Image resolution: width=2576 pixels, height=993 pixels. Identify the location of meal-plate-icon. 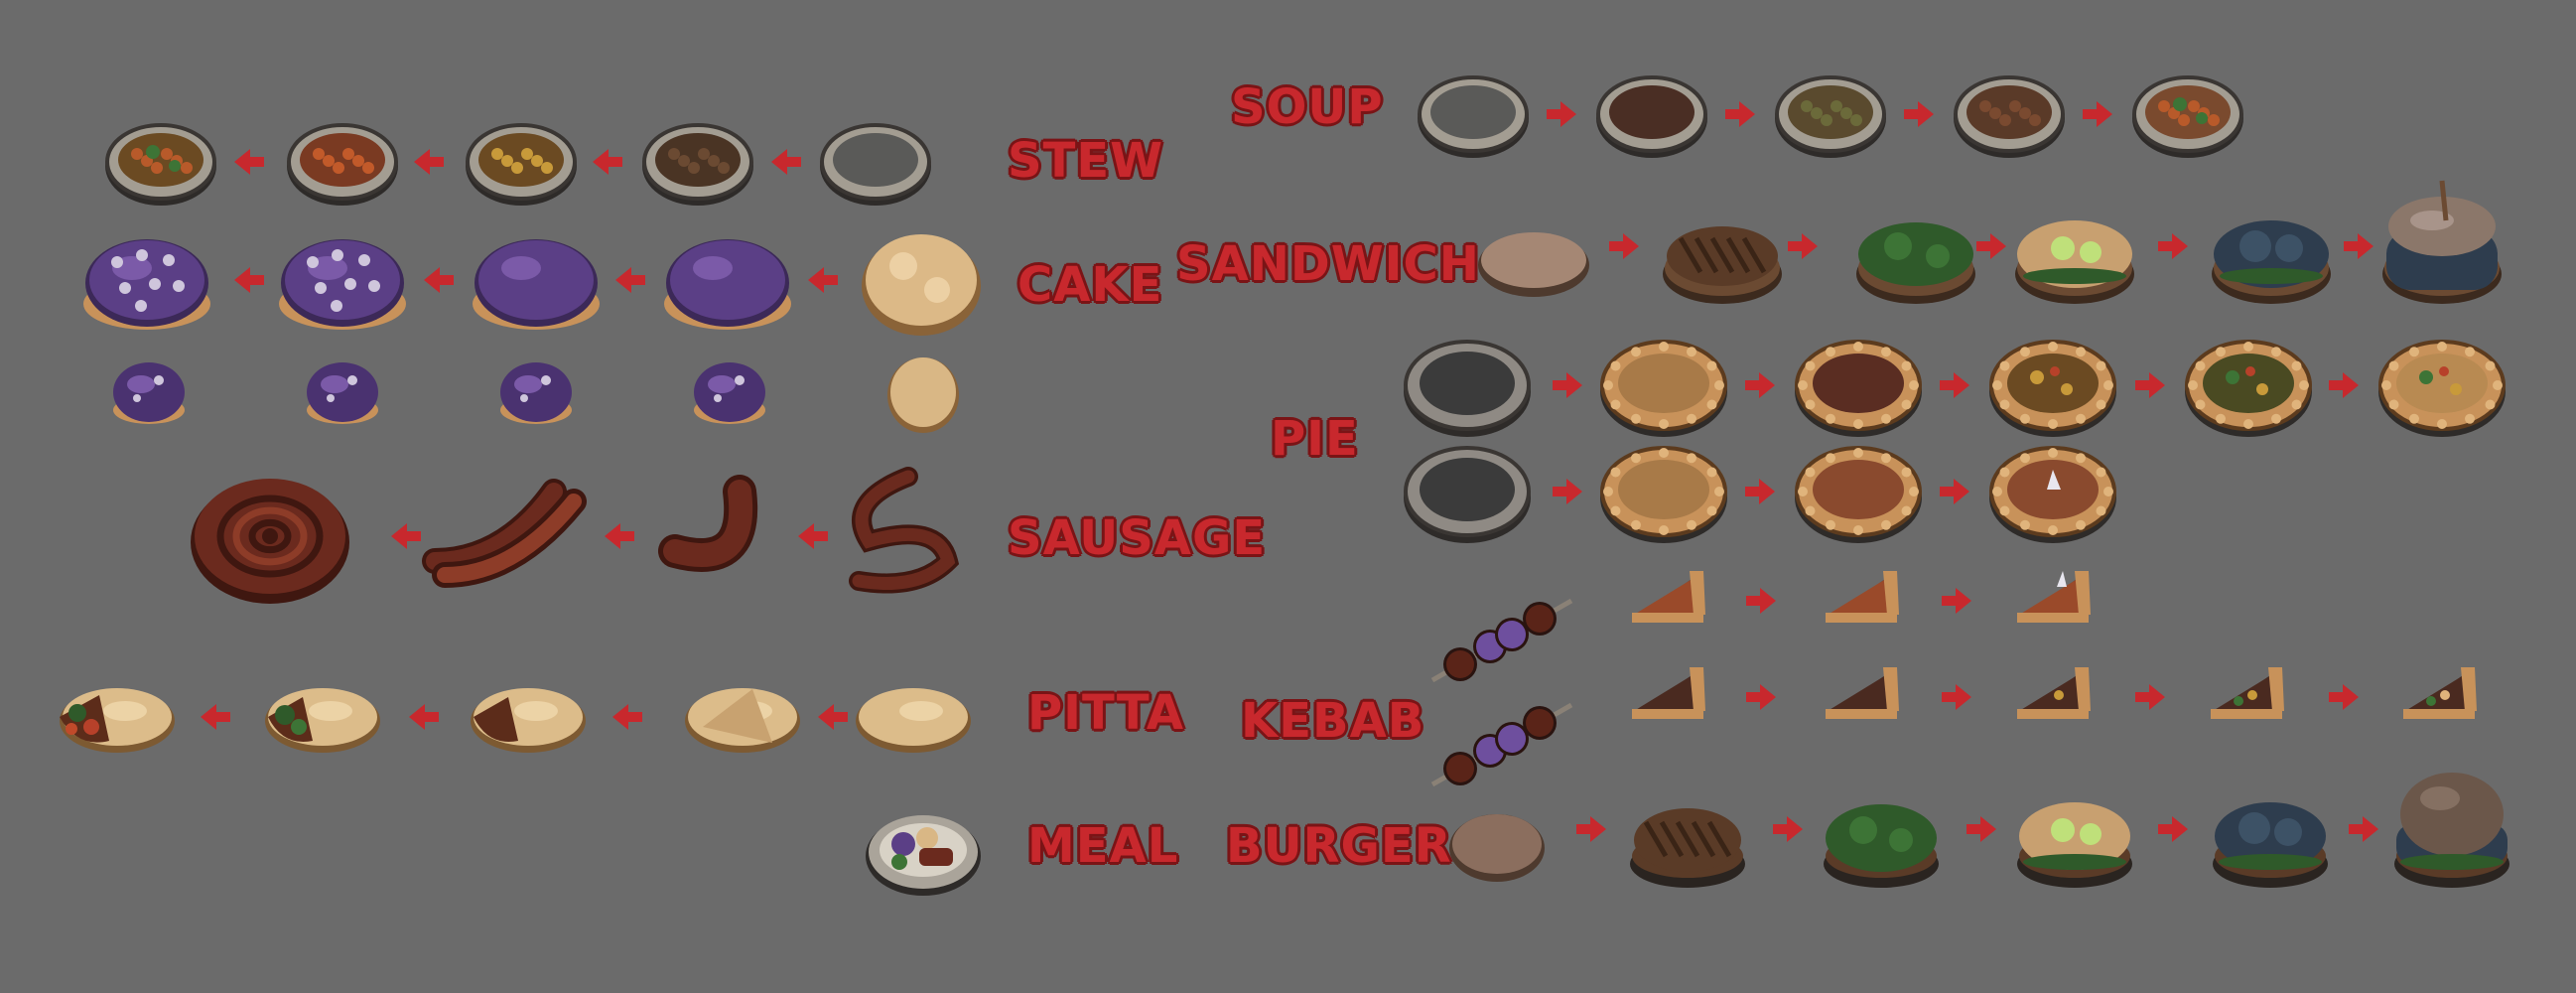
(923, 855).